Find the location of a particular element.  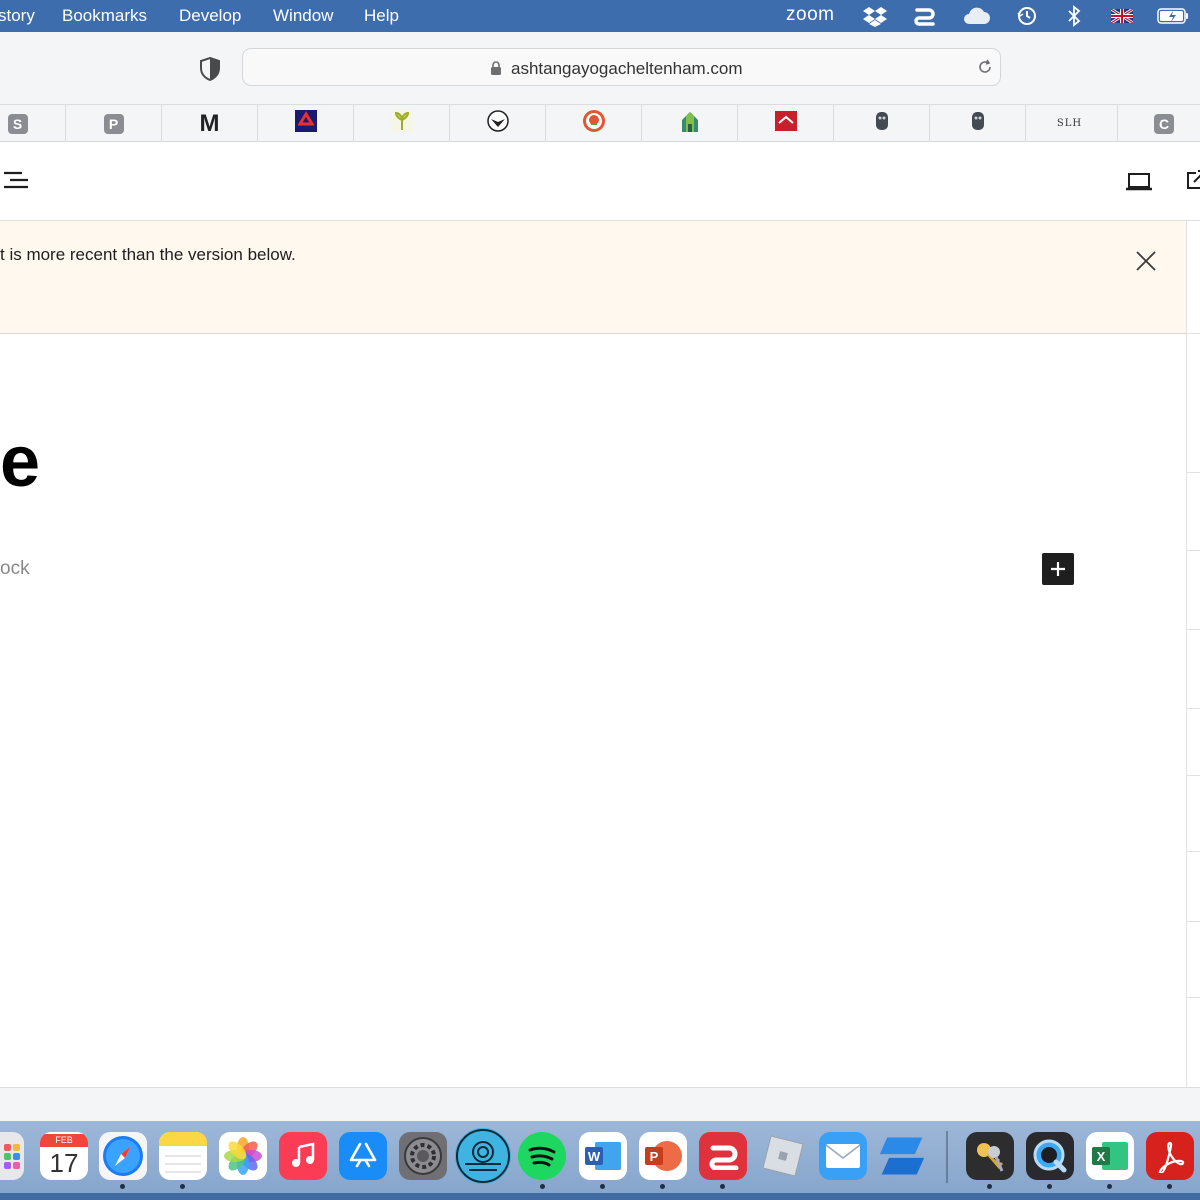

favorite-bird is located at coordinates (498, 123).